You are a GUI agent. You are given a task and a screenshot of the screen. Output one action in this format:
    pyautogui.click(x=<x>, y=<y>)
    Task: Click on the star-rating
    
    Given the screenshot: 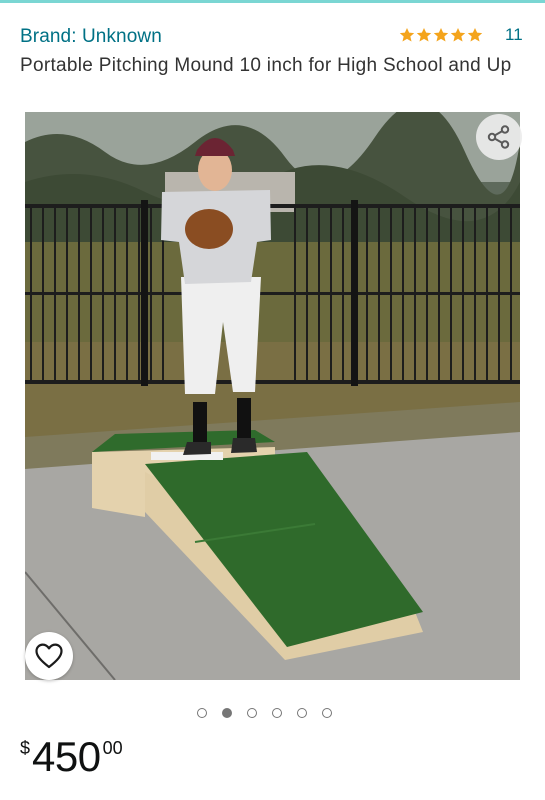 What is the action you would take?
    pyautogui.click(x=441, y=35)
    